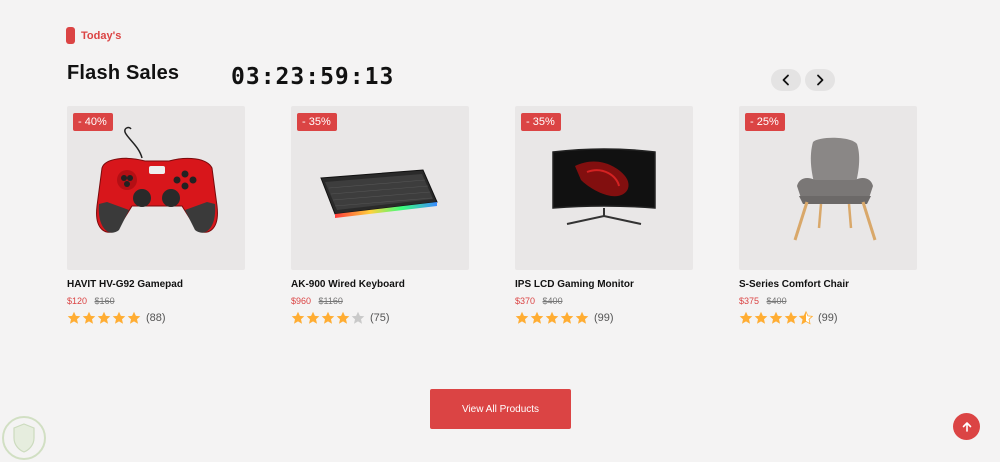 This screenshot has height=462, width=1000. I want to click on rating-row: (75), so click(380, 318).